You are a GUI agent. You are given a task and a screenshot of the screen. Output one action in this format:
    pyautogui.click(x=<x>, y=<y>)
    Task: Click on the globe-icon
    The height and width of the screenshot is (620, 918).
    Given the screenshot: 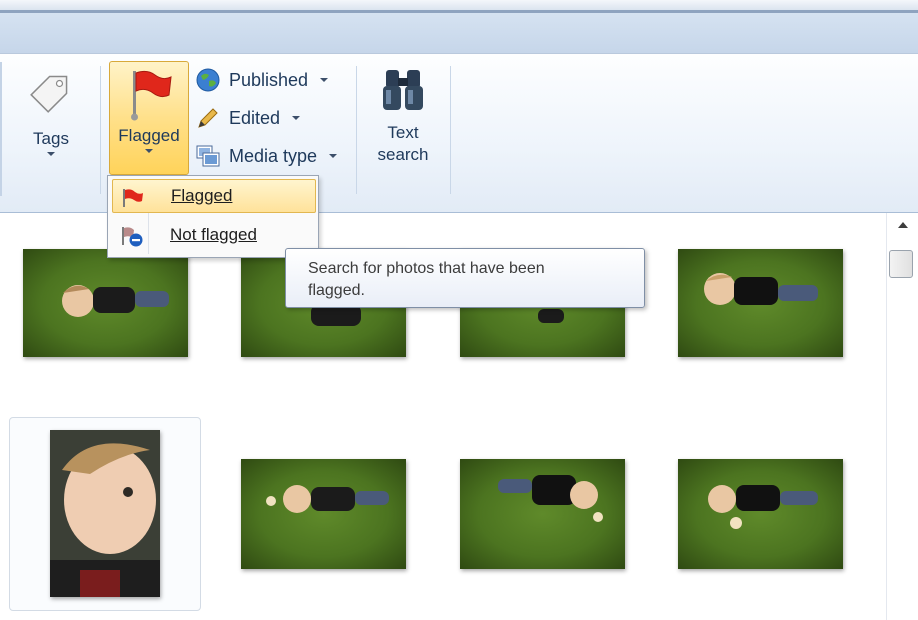 What is the action you would take?
    pyautogui.click(x=208, y=80)
    